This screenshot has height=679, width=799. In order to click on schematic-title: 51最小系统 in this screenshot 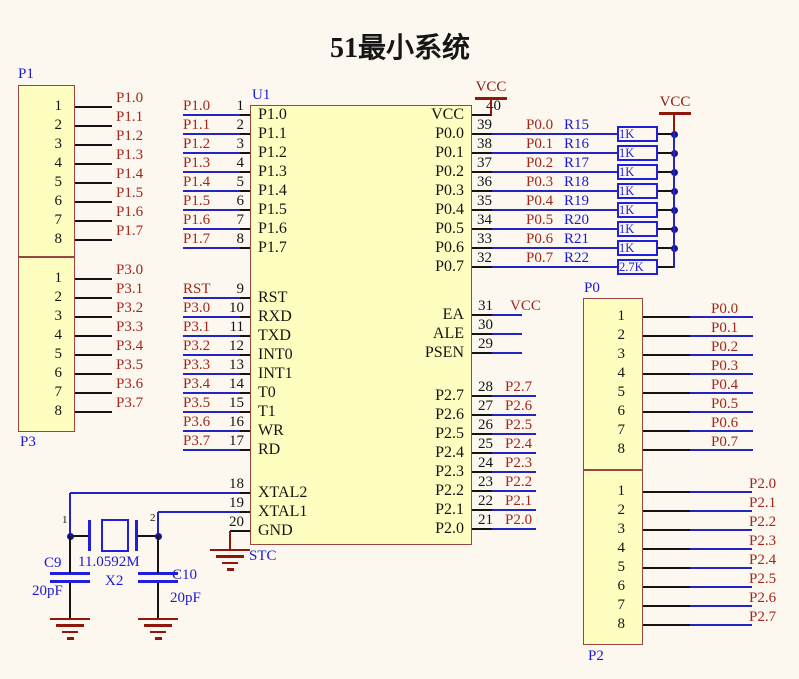, I will do `click(399, 48)`.